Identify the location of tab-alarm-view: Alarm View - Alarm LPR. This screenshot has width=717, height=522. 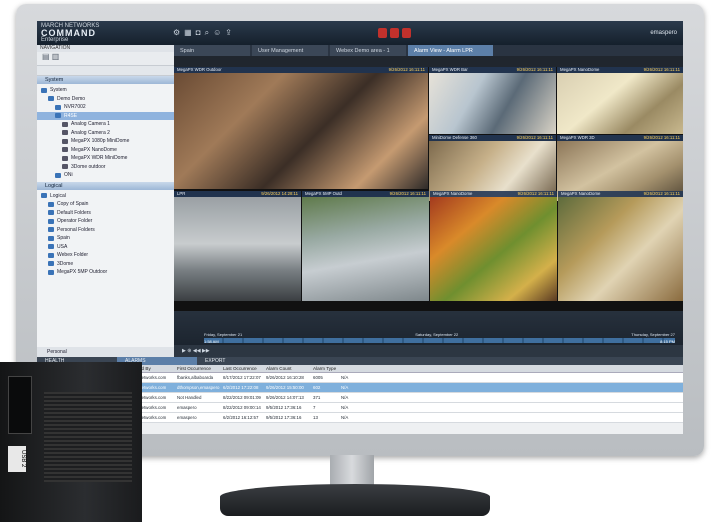
(450, 50).